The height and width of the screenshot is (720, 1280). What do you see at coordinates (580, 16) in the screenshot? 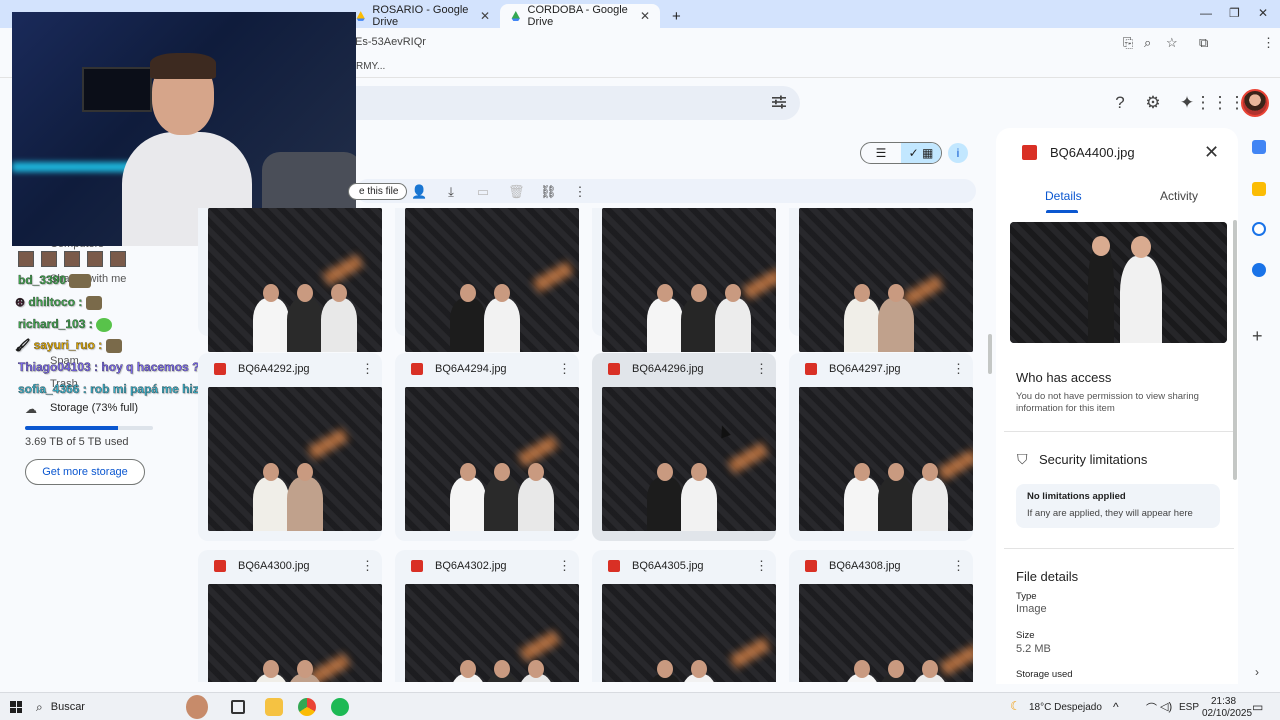
I see `tab-cordoba: CORDOBA - Google Drive ✕` at bounding box center [580, 16].